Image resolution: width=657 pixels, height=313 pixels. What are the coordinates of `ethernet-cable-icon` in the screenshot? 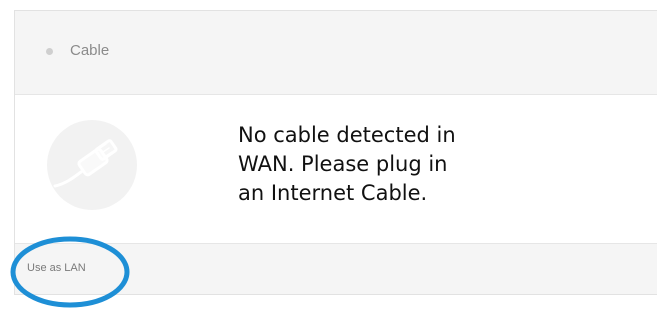 It's located at (92, 165).